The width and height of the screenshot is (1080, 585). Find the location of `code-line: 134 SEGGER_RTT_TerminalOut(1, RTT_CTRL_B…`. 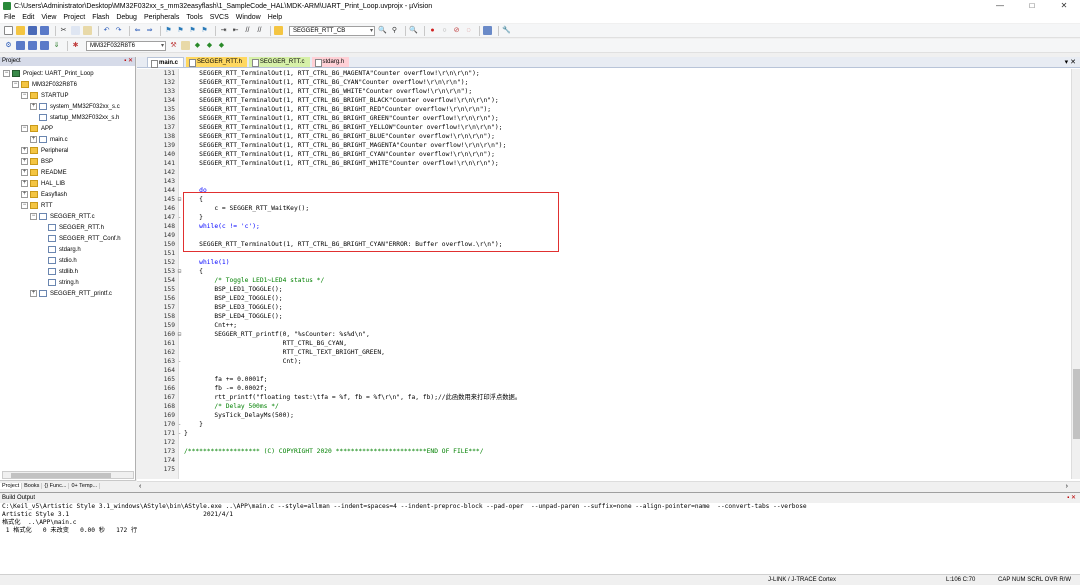

code-line: 134 SEGGER_RTT_TerminalOut(1, RTT_CTRL_B… is located at coordinates (604, 100).